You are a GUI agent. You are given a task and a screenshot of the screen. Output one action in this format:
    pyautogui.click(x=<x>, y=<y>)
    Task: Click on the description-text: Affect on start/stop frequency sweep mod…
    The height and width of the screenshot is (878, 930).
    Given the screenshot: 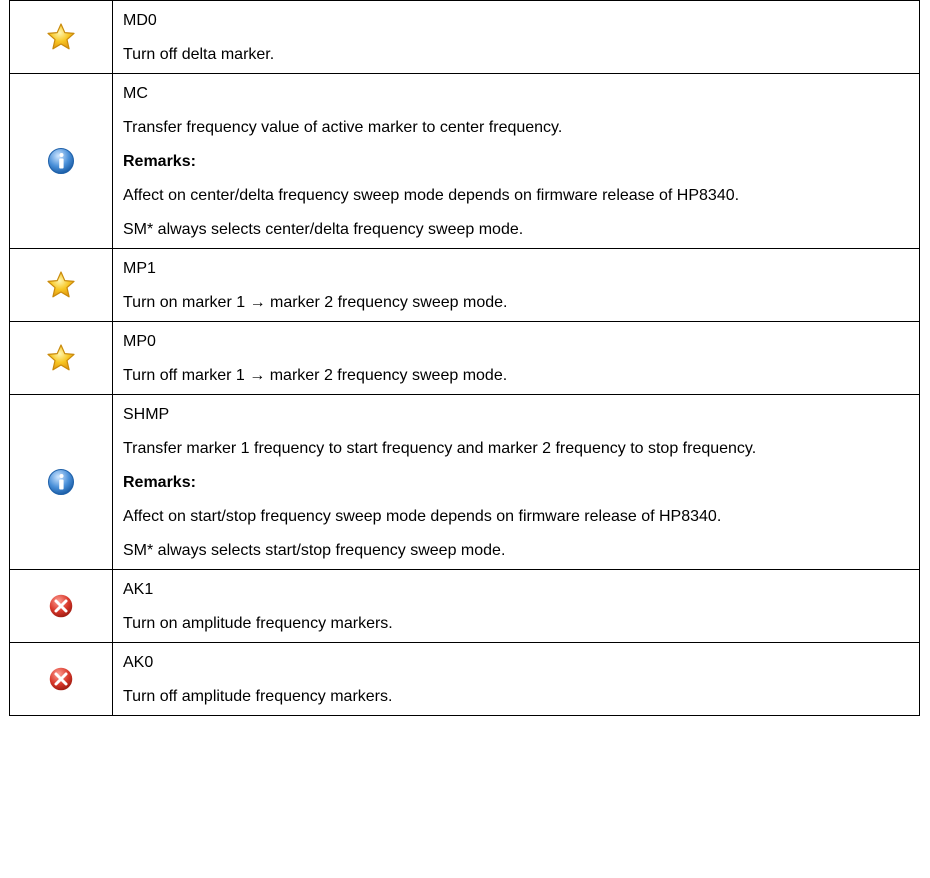 What is the action you would take?
    pyautogui.click(x=422, y=516)
    